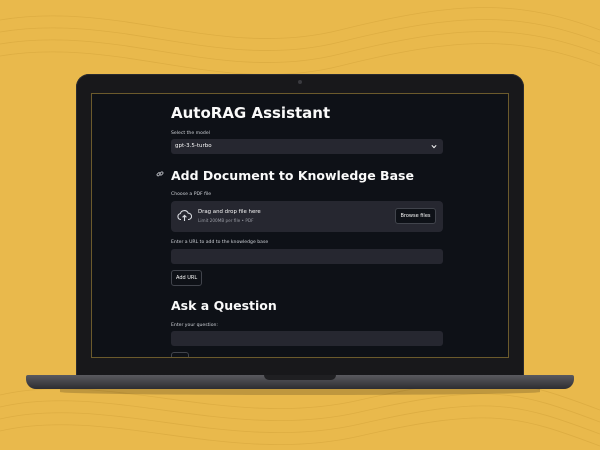  Describe the element at coordinates (220, 242) in the screenshot. I see `url-field-label: Enter a URL to add to the knowledge base` at that location.